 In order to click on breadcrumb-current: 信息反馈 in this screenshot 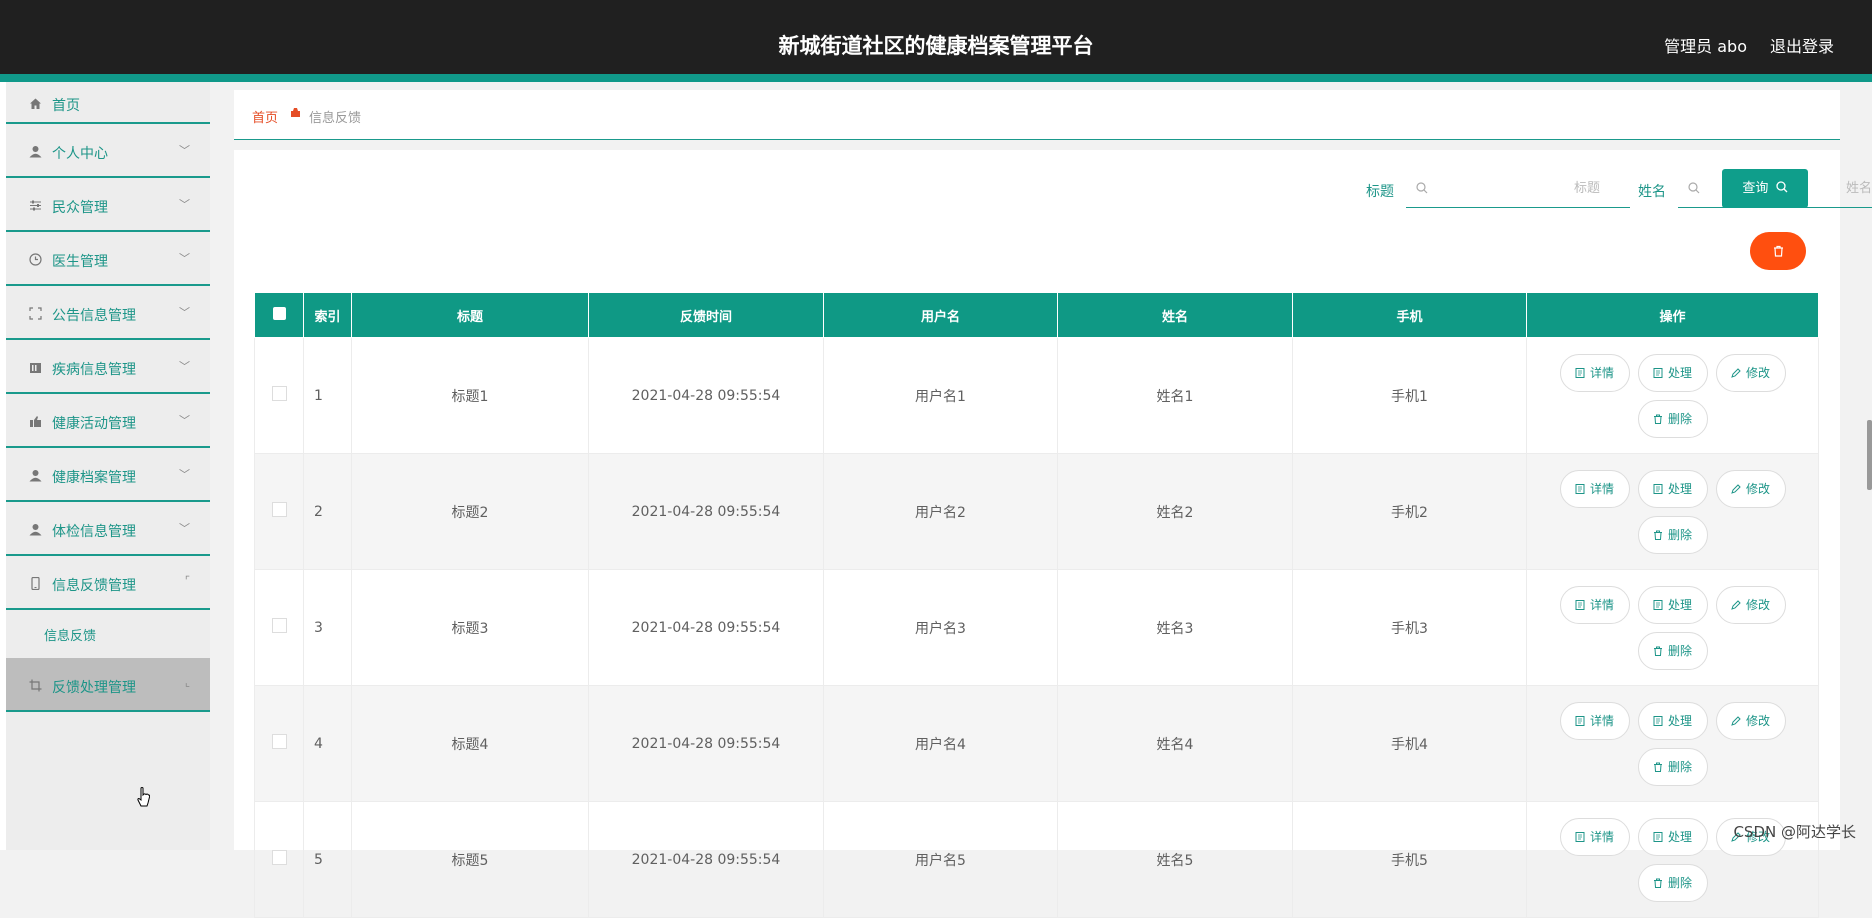, I will do `click(335, 118)`.